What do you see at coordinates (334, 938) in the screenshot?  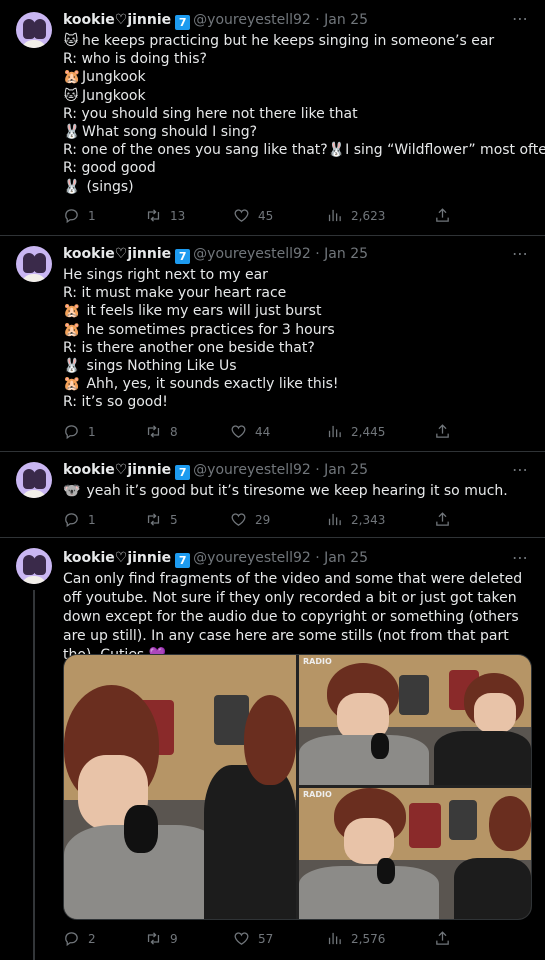 I see `views-icon` at bounding box center [334, 938].